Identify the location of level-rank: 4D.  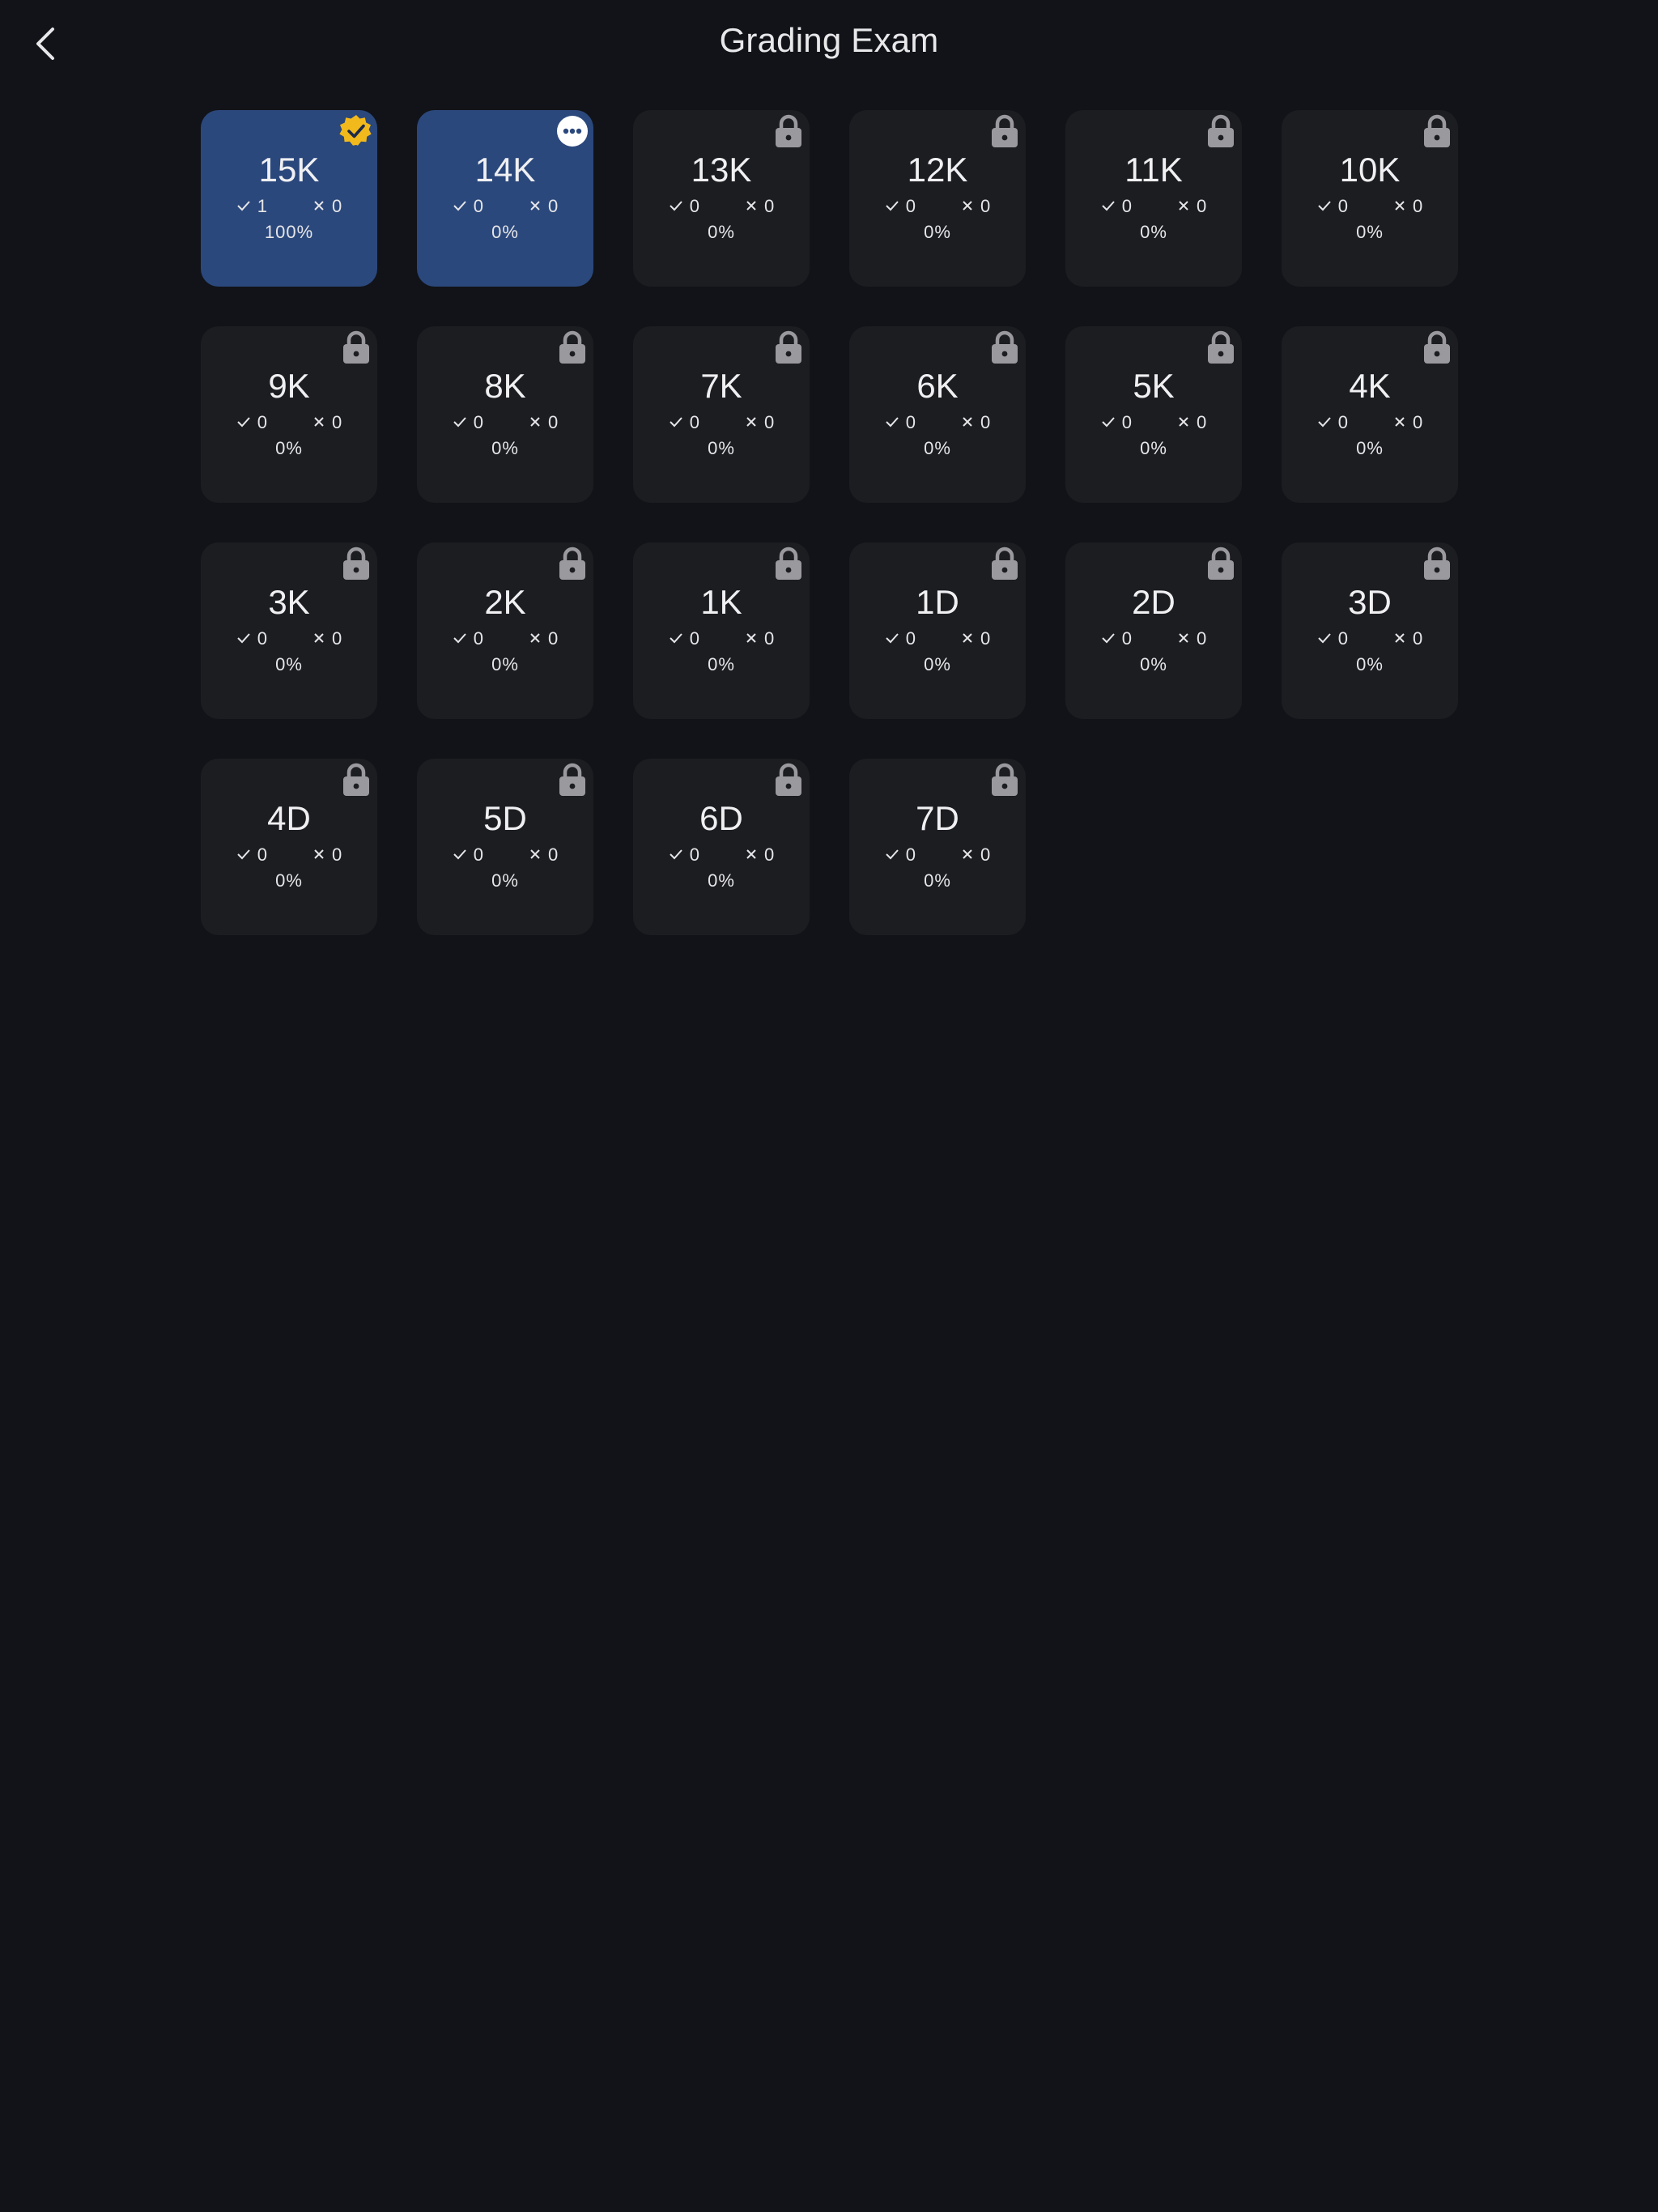
(289, 818).